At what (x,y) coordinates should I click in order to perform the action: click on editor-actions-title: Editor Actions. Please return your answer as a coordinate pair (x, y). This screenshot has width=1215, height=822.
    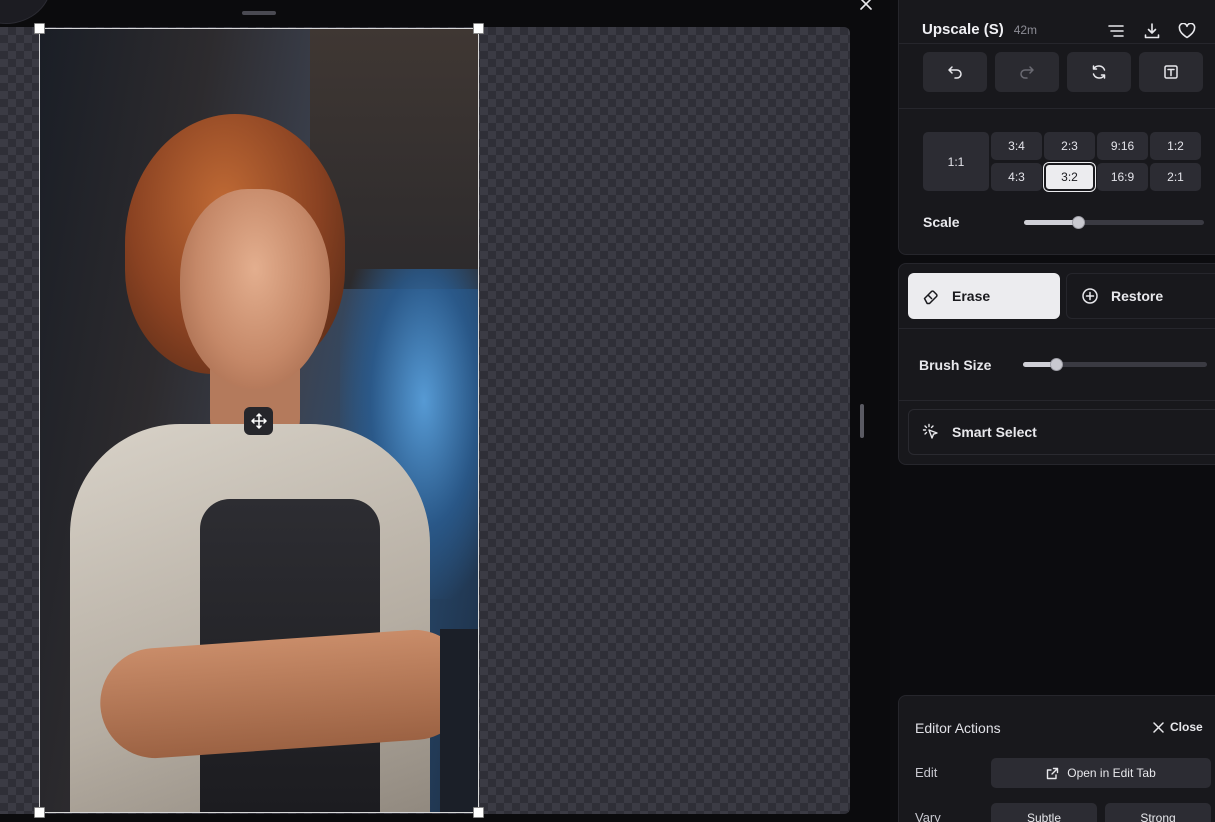
    Looking at the image, I should click on (958, 728).